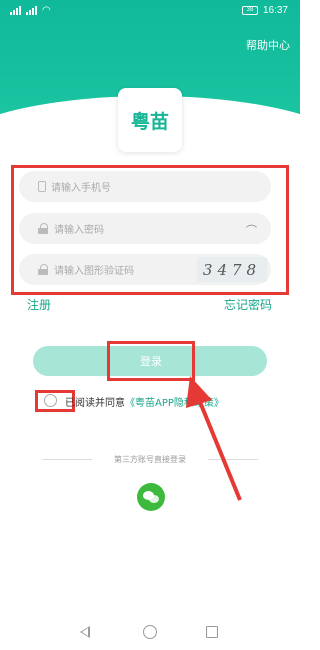 This screenshot has width=320, height=650. I want to click on password-placeholder: 请输入密码, so click(79, 230).